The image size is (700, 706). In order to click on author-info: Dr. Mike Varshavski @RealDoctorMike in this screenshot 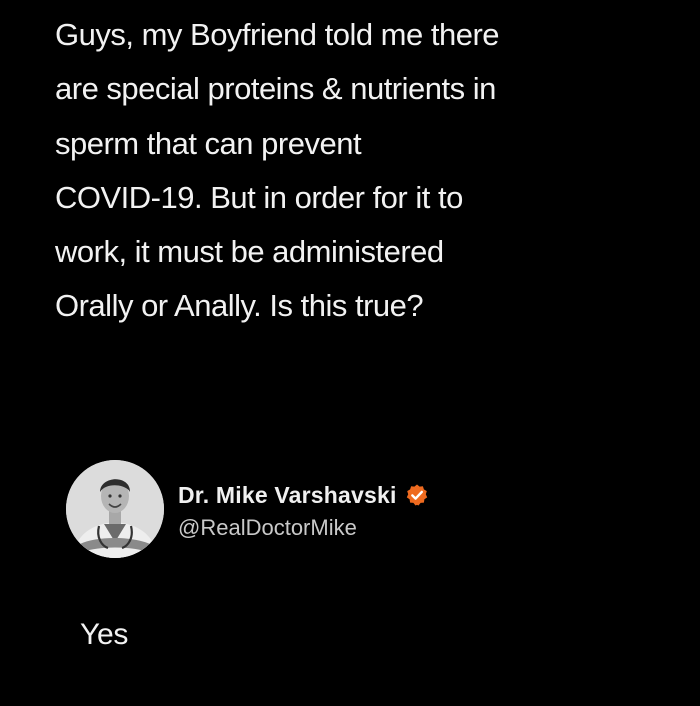, I will do `click(303, 510)`.